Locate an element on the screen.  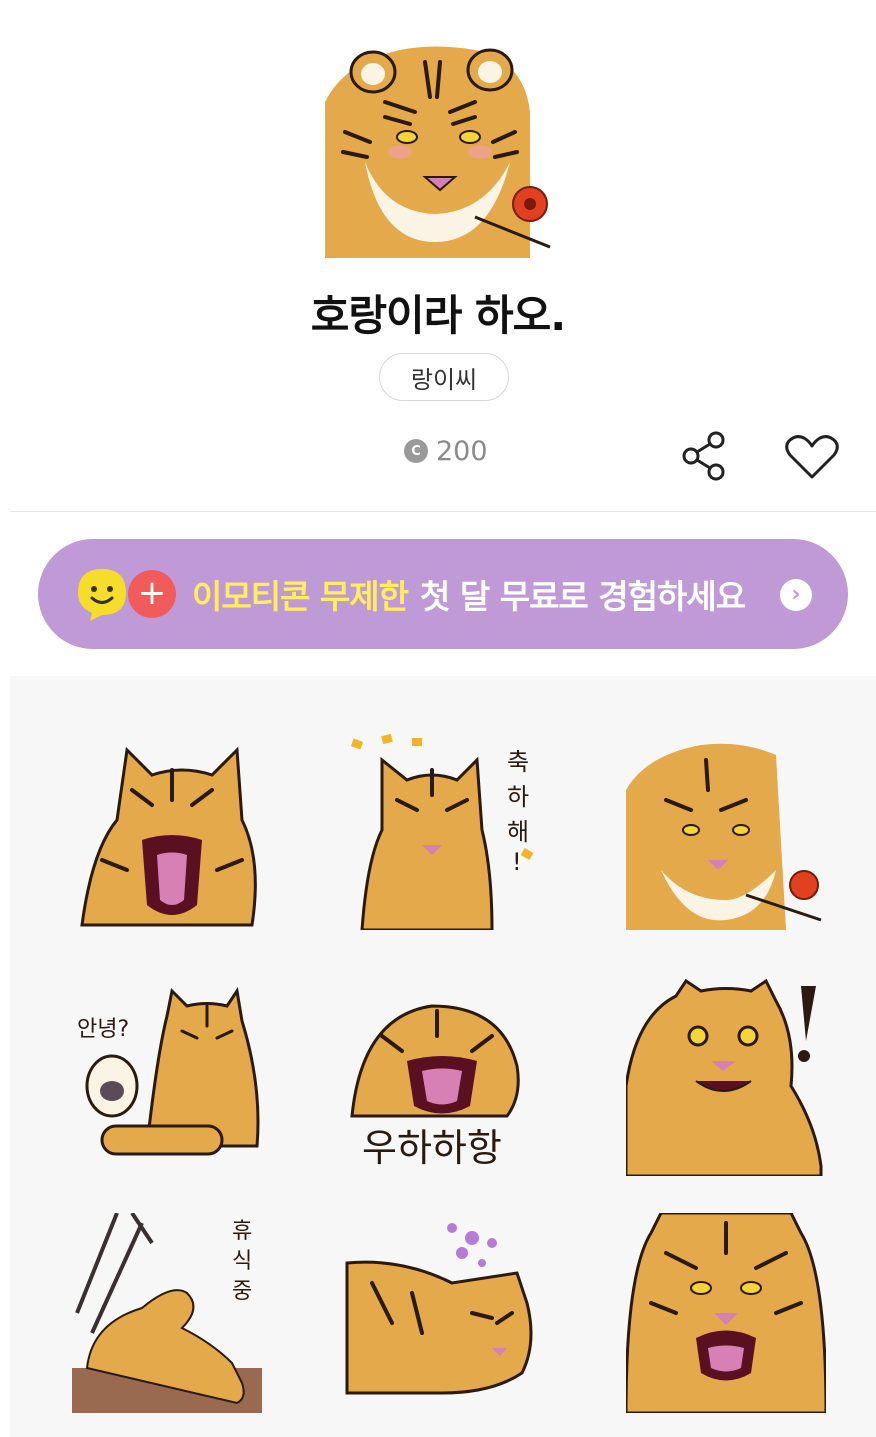
like-button is located at coordinates (812, 457).